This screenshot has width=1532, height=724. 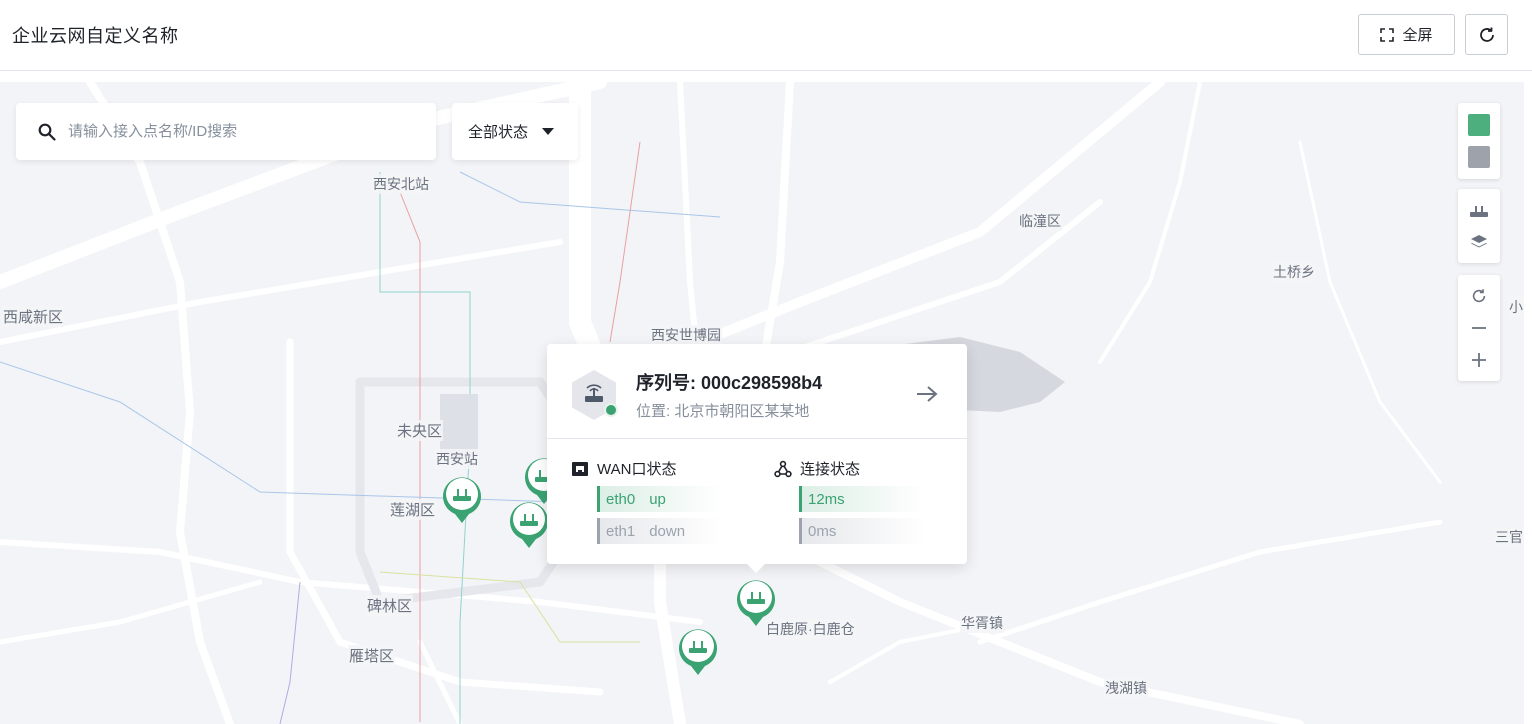 What do you see at coordinates (457, 459) in the screenshot?
I see `place-label: 西安站` at bounding box center [457, 459].